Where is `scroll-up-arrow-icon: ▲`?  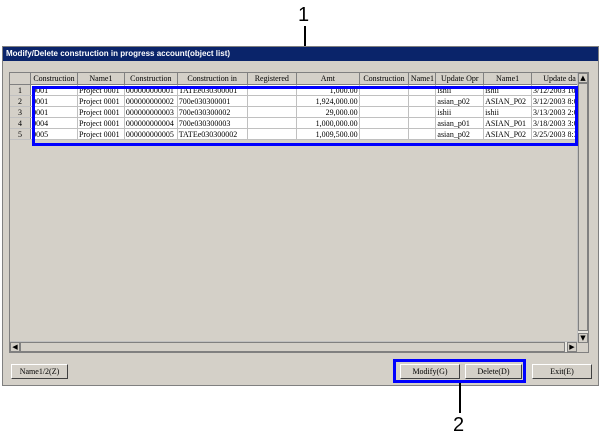 scroll-up-arrow-icon: ▲ is located at coordinates (583, 78).